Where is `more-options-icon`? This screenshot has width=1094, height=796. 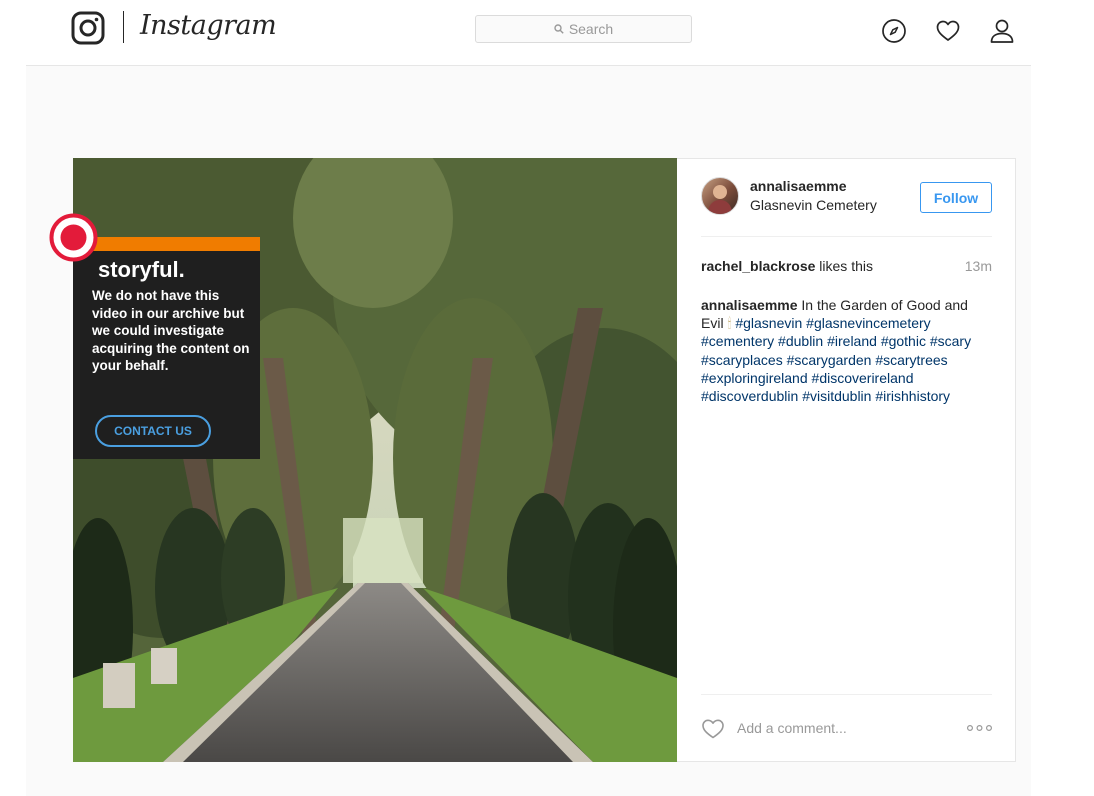
more-options-icon is located at coordinates (979, 728).